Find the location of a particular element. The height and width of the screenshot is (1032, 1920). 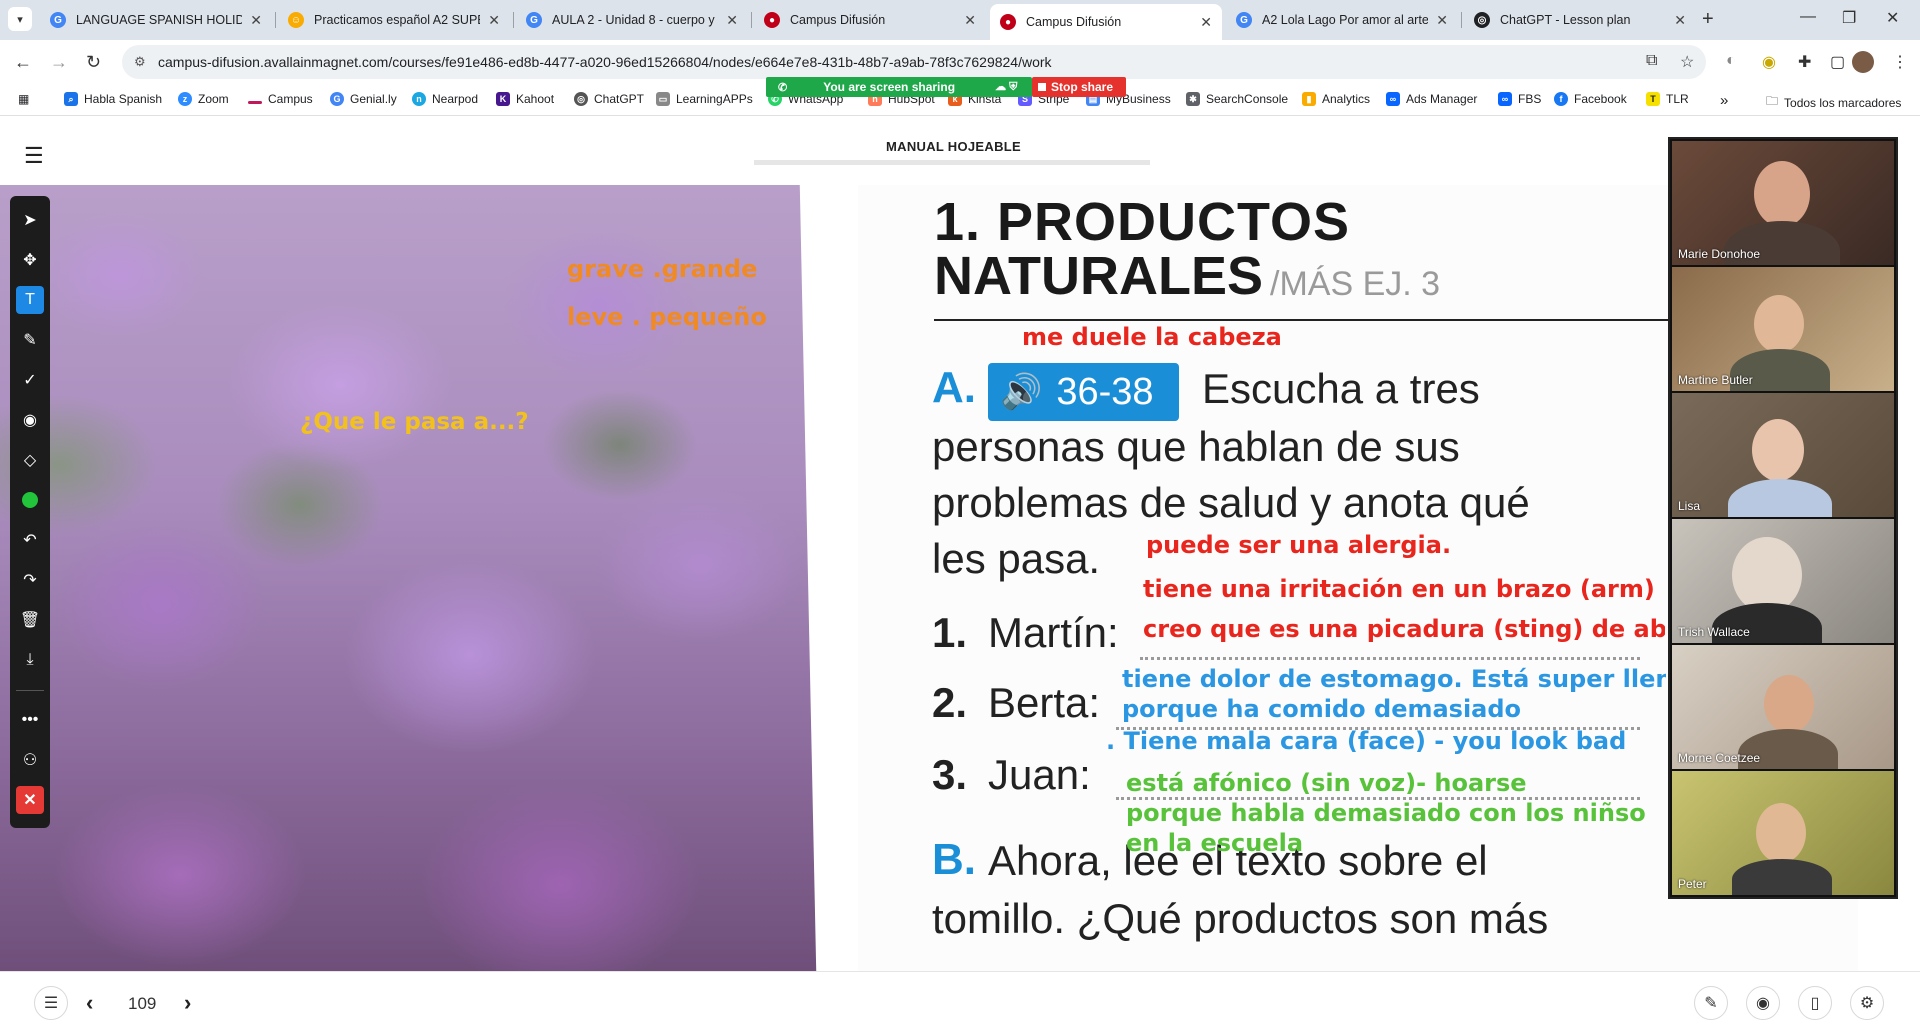

bookmark-facebook: f Facebook is located at coordinates (1590, 99).